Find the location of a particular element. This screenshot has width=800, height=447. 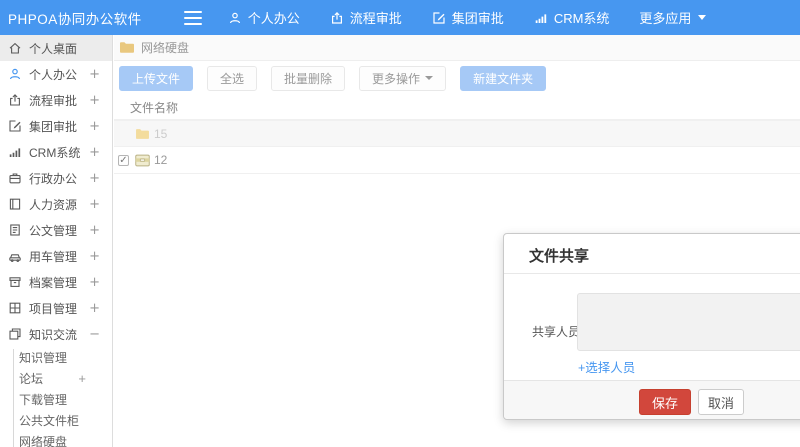

home-icon is located at coordinates (15, 48).